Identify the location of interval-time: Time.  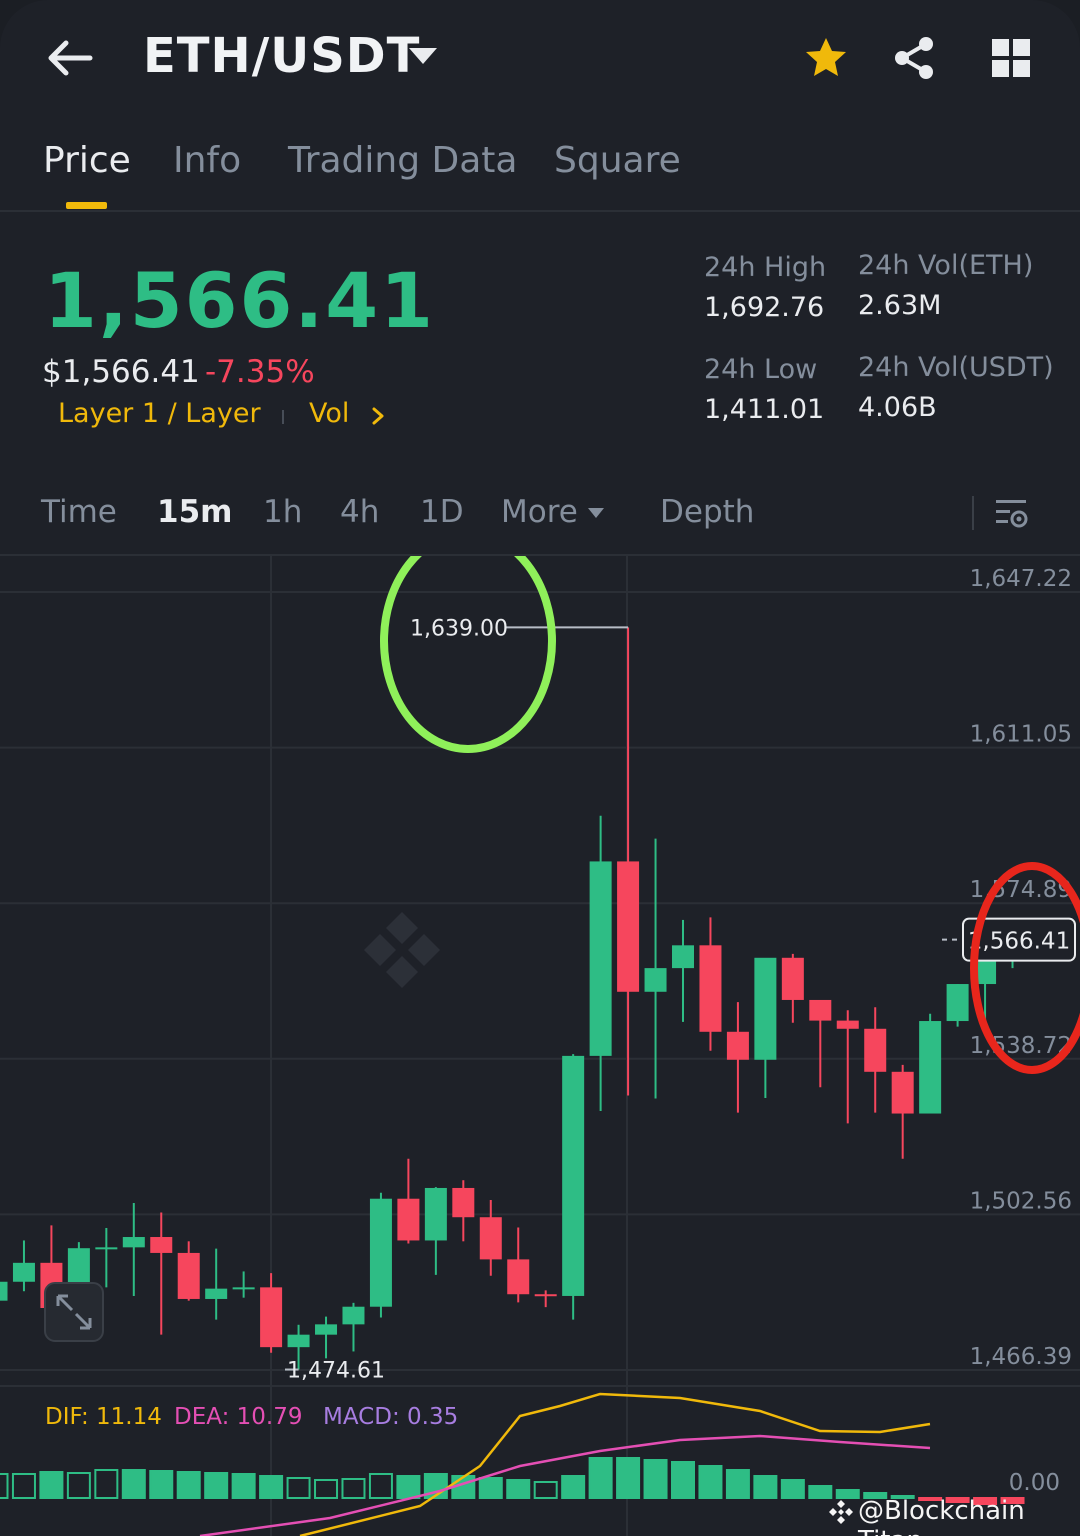
(79, 512).